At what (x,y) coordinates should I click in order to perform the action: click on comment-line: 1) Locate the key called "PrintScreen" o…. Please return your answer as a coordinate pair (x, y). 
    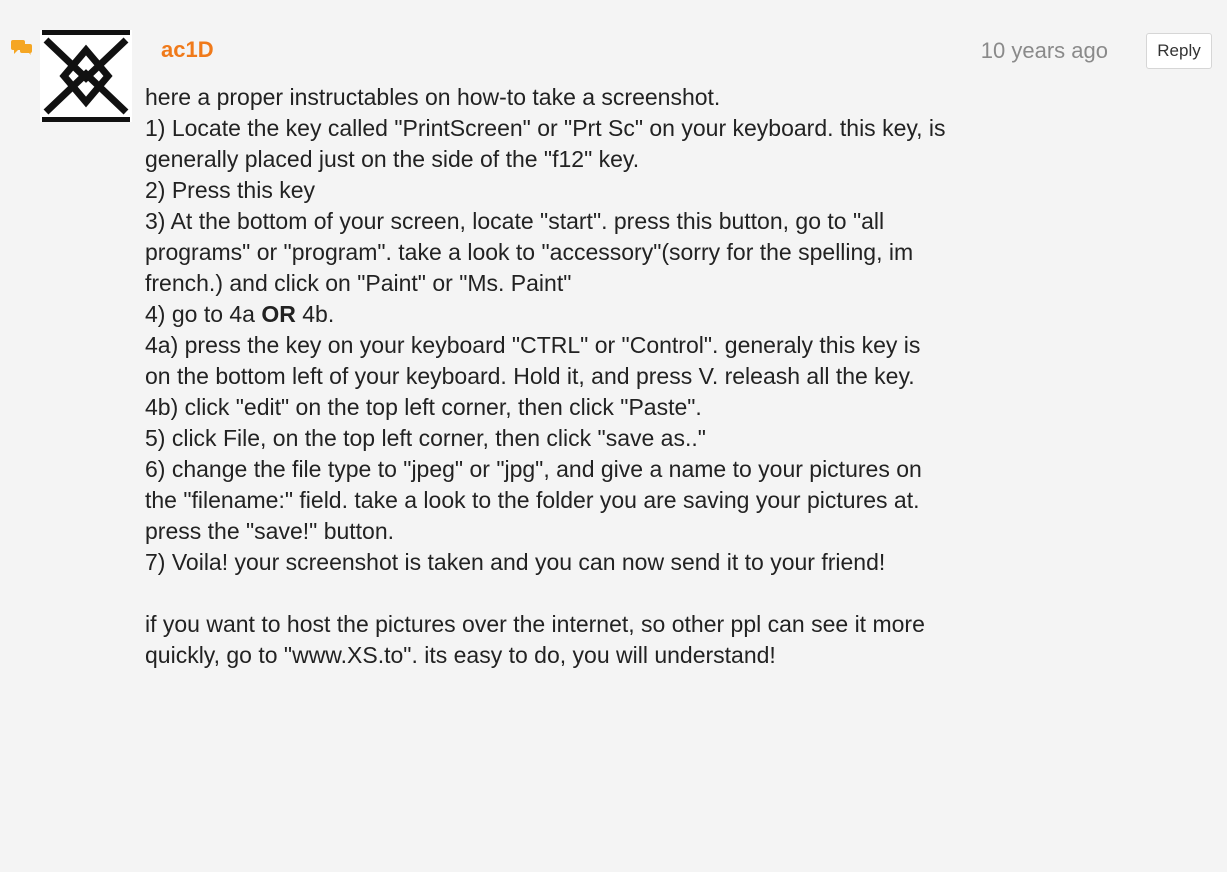
    Looking at the image, I should click on (545, 128).